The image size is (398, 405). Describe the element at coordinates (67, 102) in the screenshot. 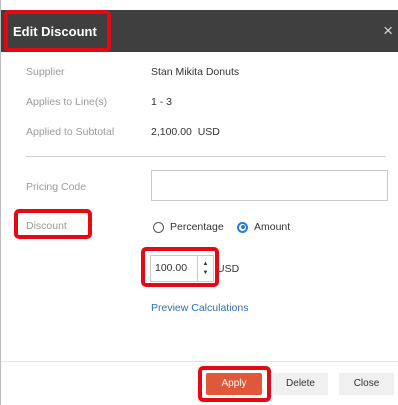

I see `applies-to-lines-label: Applies to Line(s)` at that location.